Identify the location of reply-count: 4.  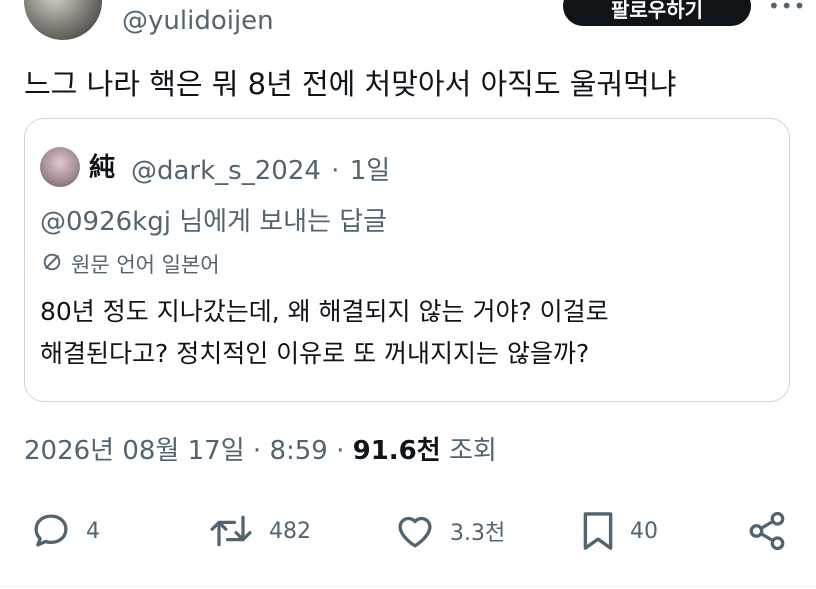
(93, 531).